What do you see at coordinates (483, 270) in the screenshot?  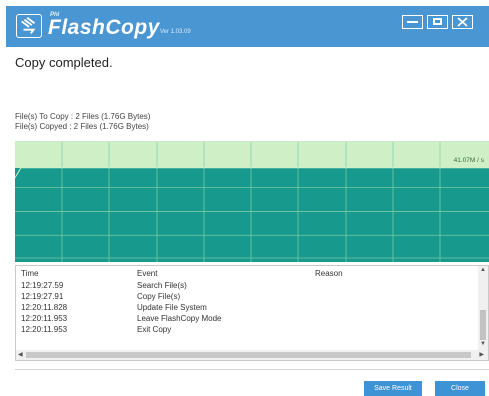 I see `scroll-up-icon: ▲` at bounding box center [483, 270].